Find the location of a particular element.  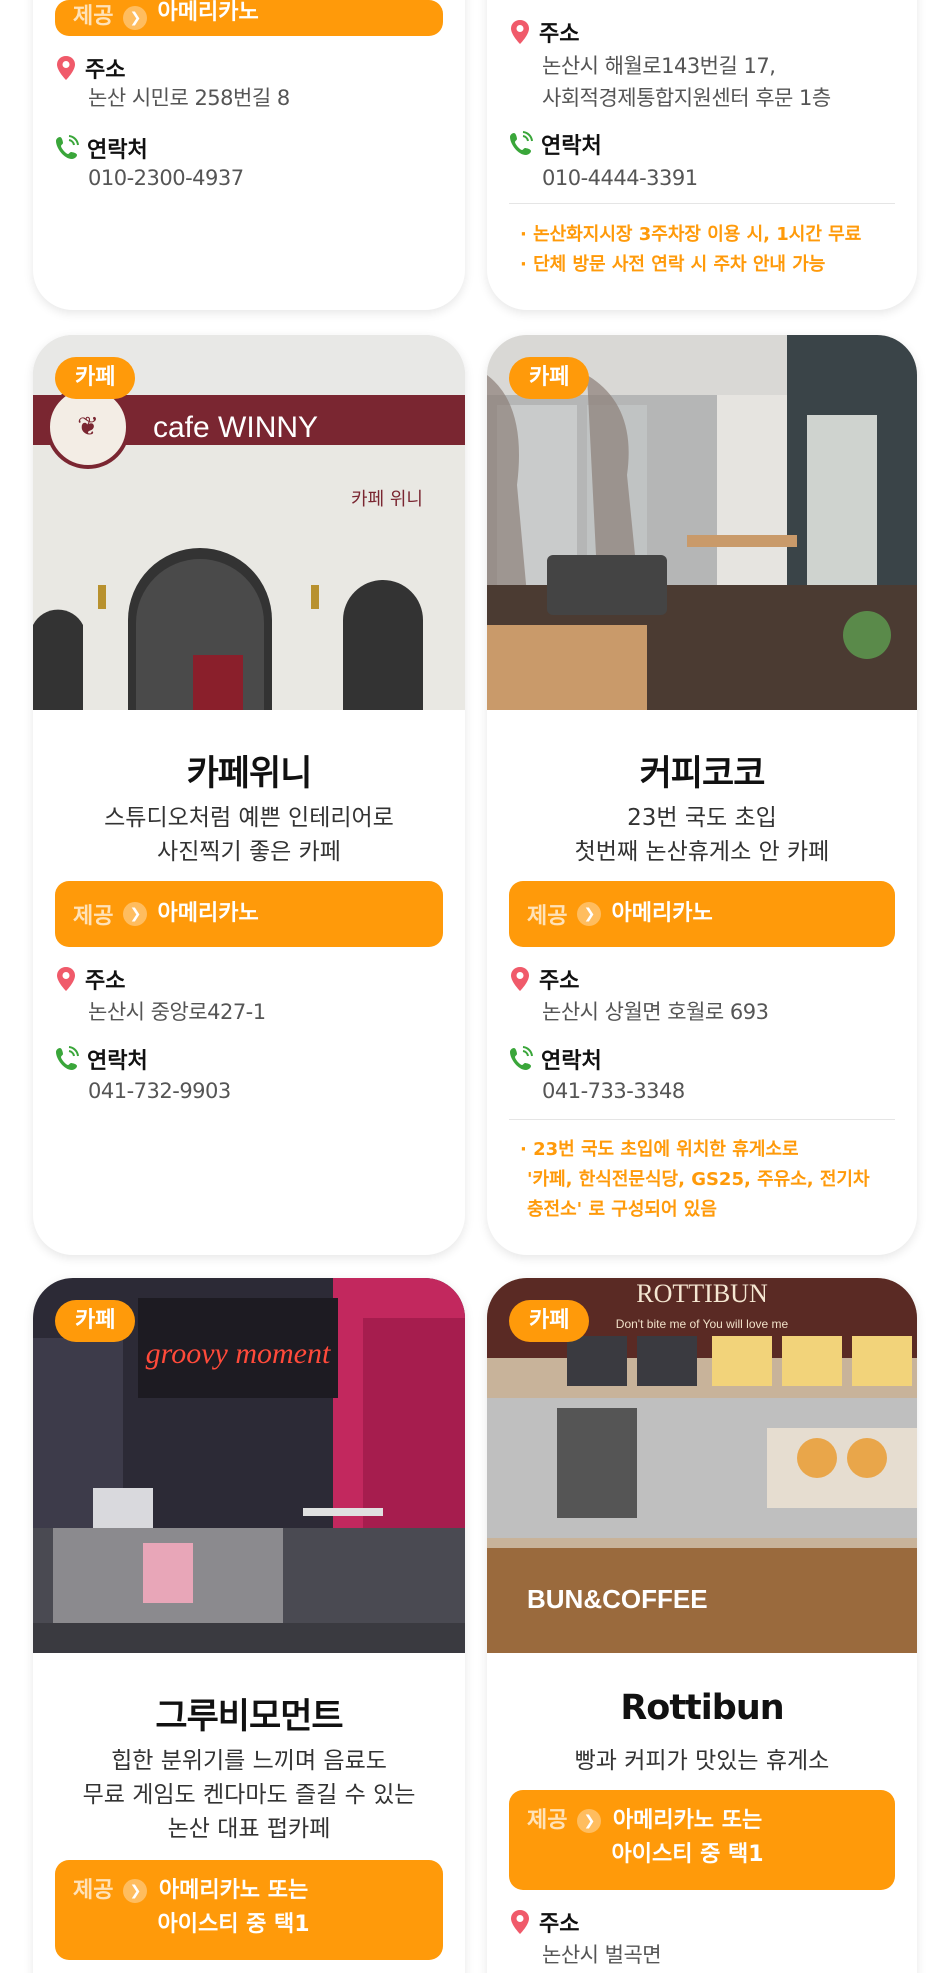

address-line: 논산시 해월로143번길 17, is located at coordinates (659, 66).